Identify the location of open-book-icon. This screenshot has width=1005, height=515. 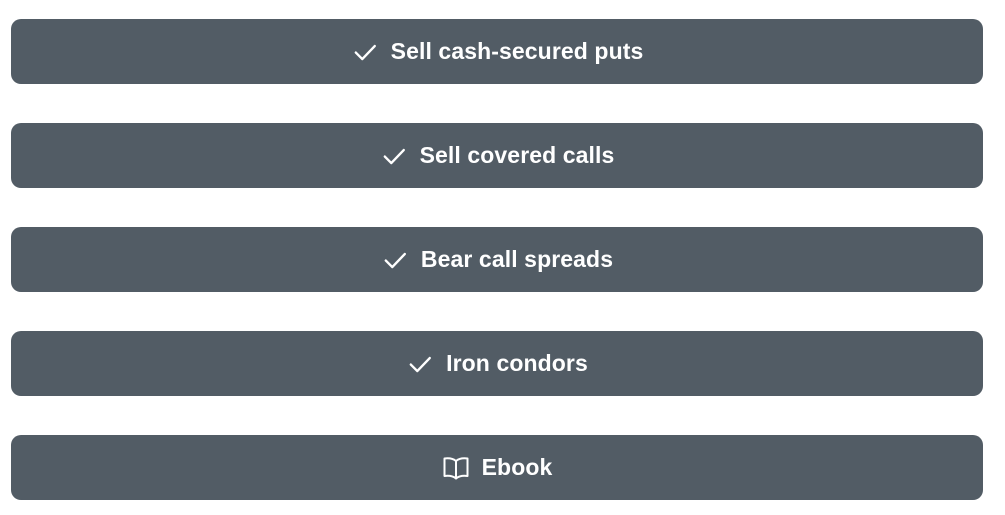
(456, 468).